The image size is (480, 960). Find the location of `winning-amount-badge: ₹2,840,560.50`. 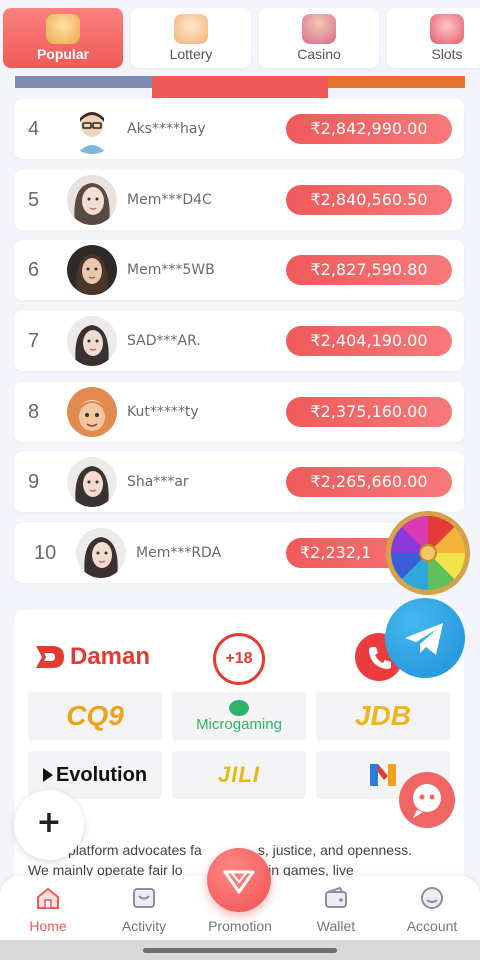

winning-amount-badge: ₹2,840,560.50 is located at coordinates (369, 200).